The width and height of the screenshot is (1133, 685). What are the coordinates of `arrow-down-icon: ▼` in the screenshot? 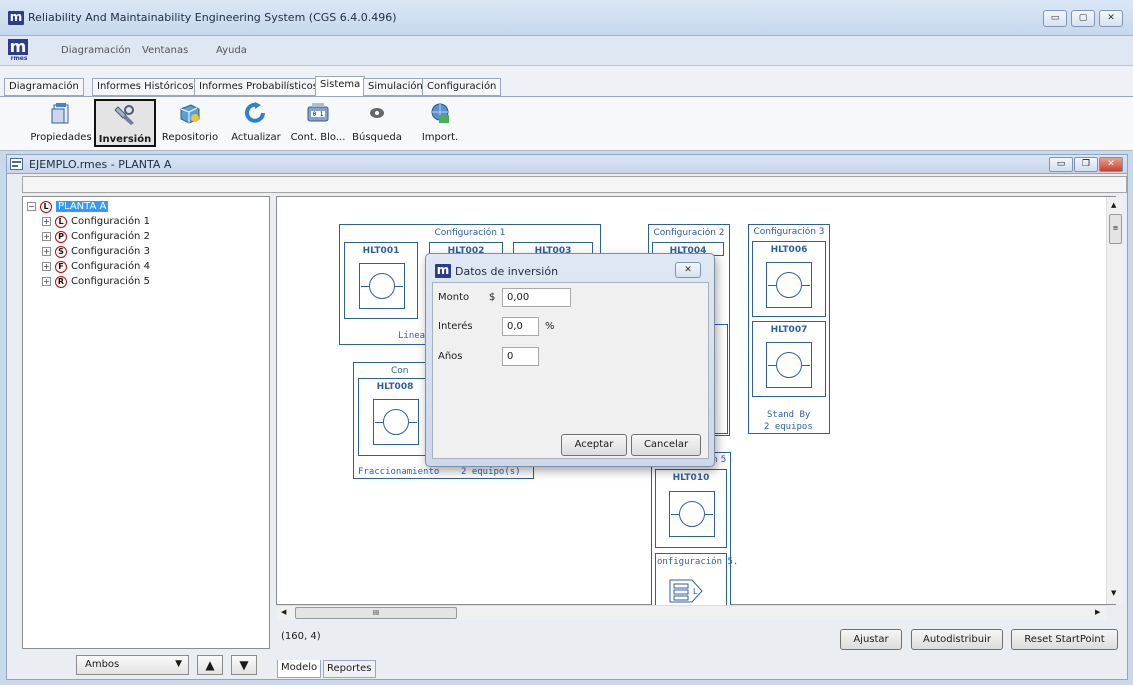 It's located at (244, 665).